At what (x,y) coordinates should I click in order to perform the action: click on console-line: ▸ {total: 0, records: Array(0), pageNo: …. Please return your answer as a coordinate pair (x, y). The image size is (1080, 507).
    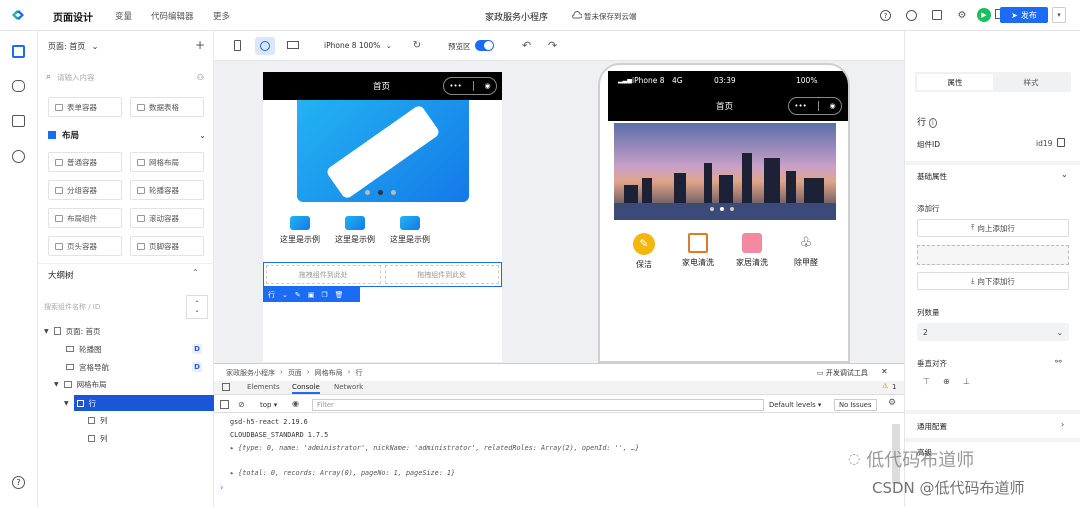
    Looking at the image, I should click on (342, 473).